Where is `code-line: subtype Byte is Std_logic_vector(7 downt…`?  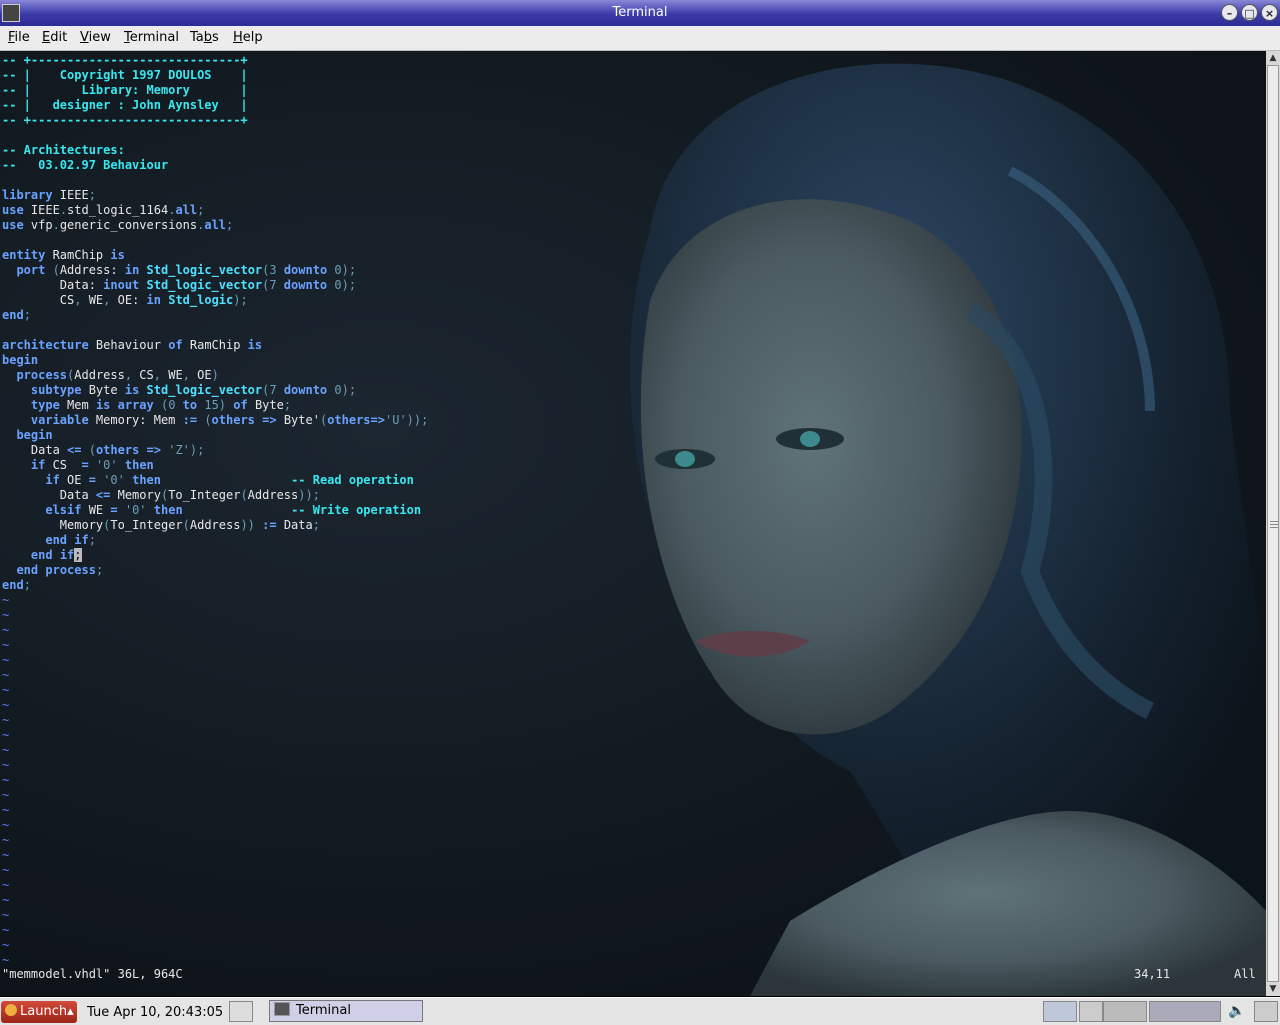 code-line: subtype Byte is Std_logic_vector(7 downt… is located at coordinates (193, 390).